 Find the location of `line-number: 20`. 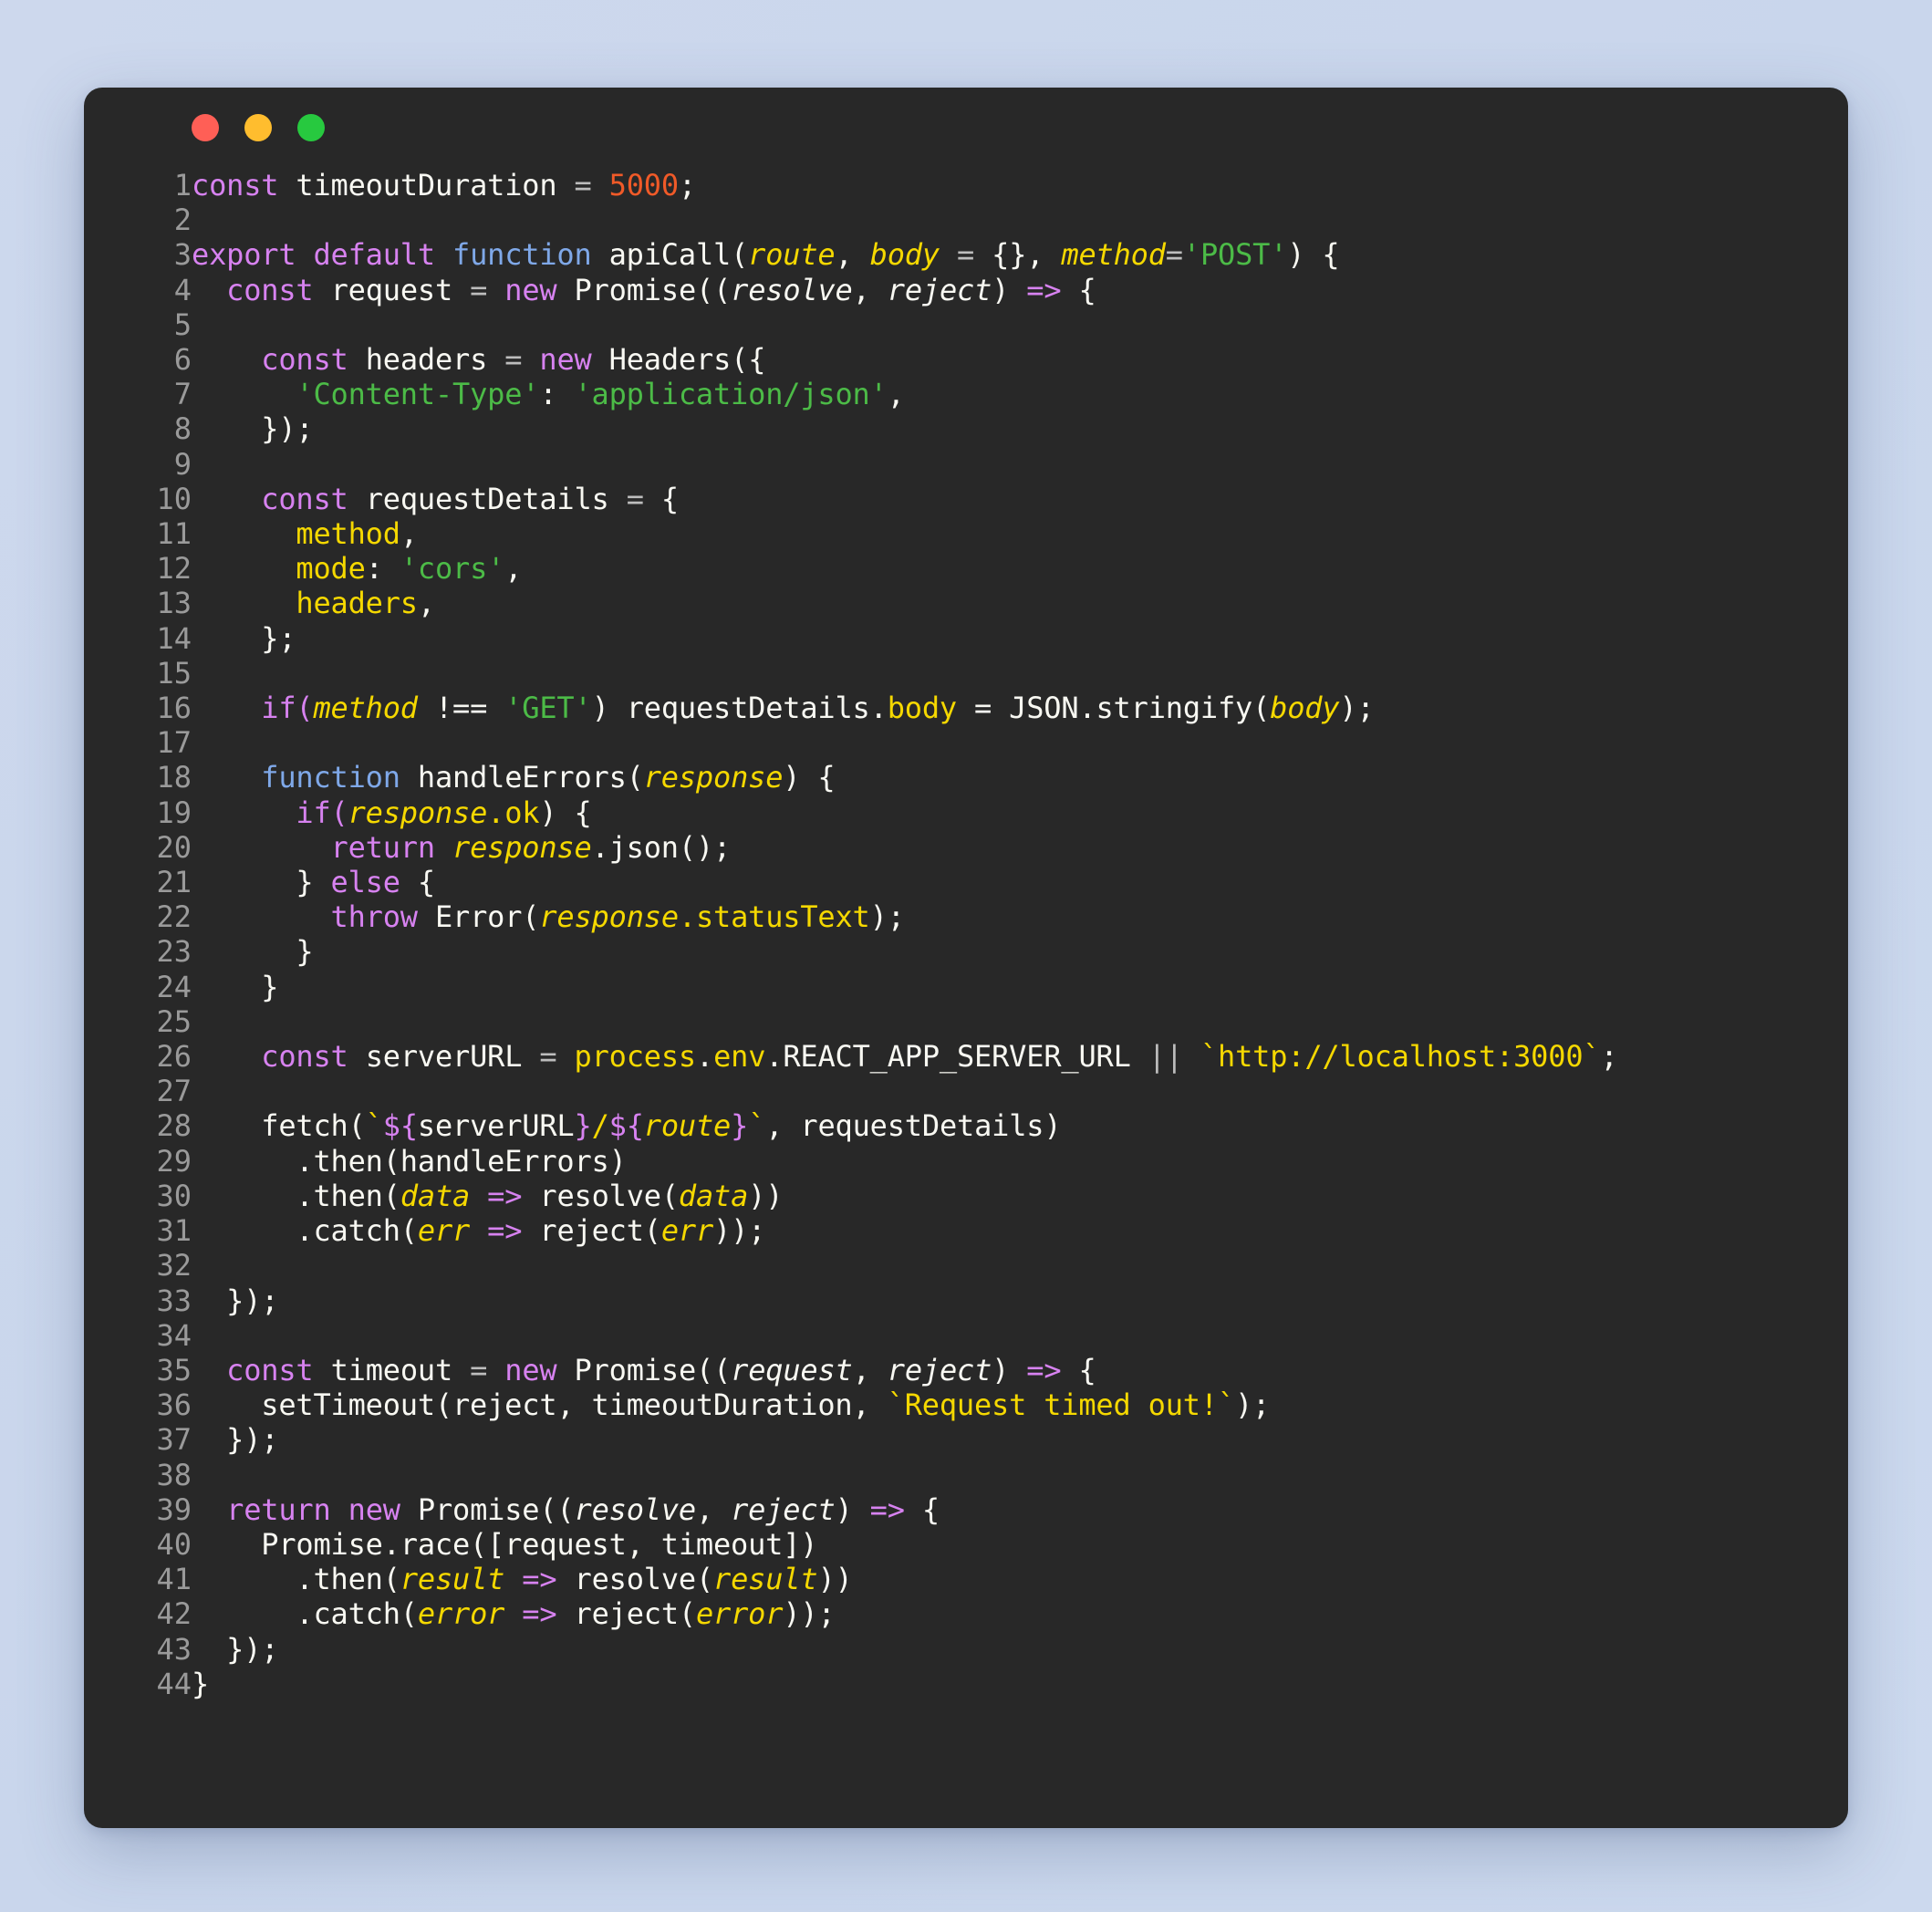

line-number: 20 is located at coordinates (174, 847).